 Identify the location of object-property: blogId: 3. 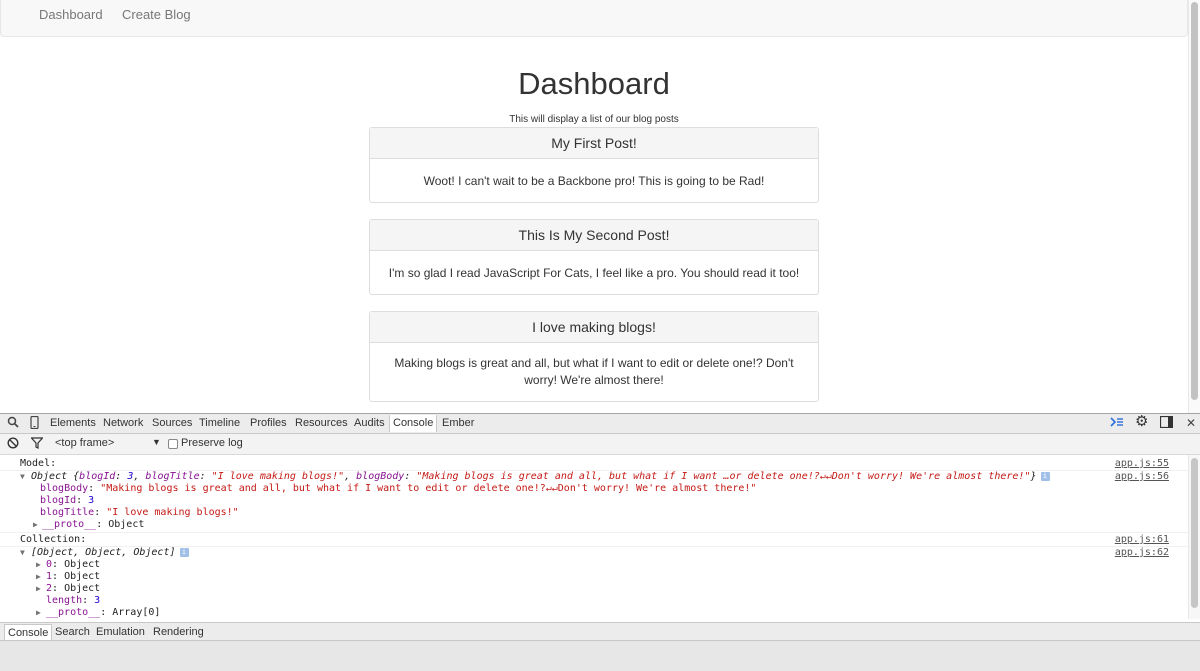
(67, 500).